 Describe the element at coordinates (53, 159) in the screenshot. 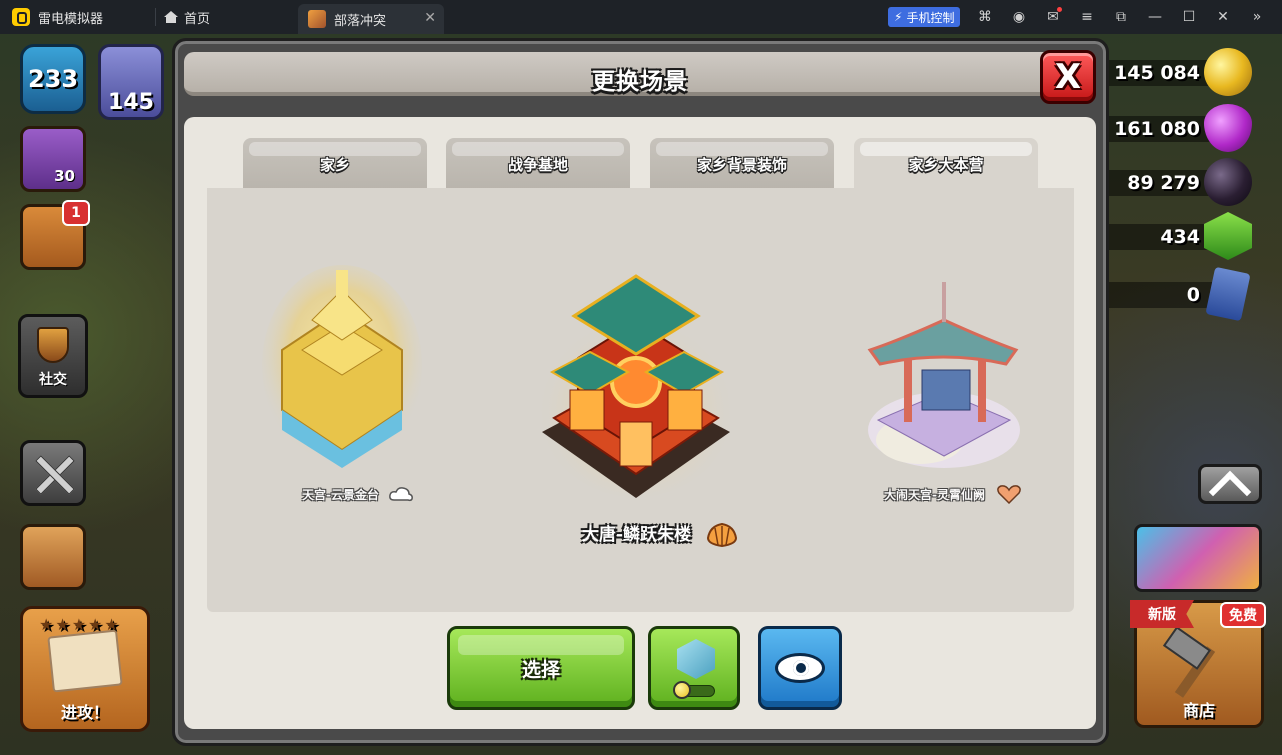

I see `builder-base-button: 30` at that location.